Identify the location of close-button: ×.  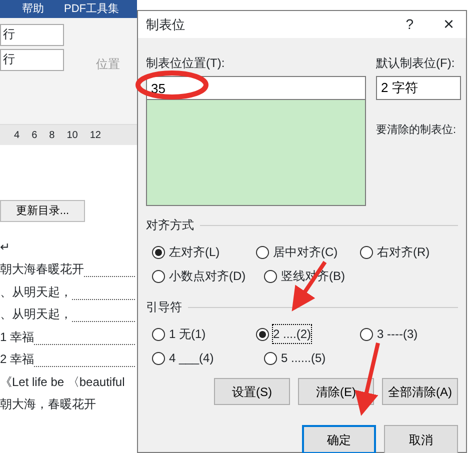
(448, 24).